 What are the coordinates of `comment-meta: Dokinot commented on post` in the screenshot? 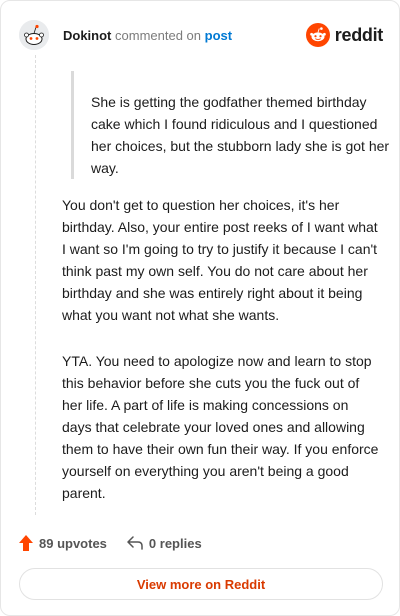 It's located at (147, 35).